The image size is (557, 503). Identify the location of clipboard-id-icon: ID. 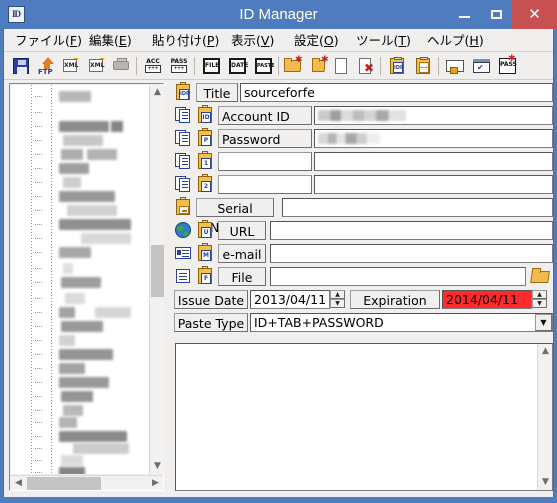
(205, 114).